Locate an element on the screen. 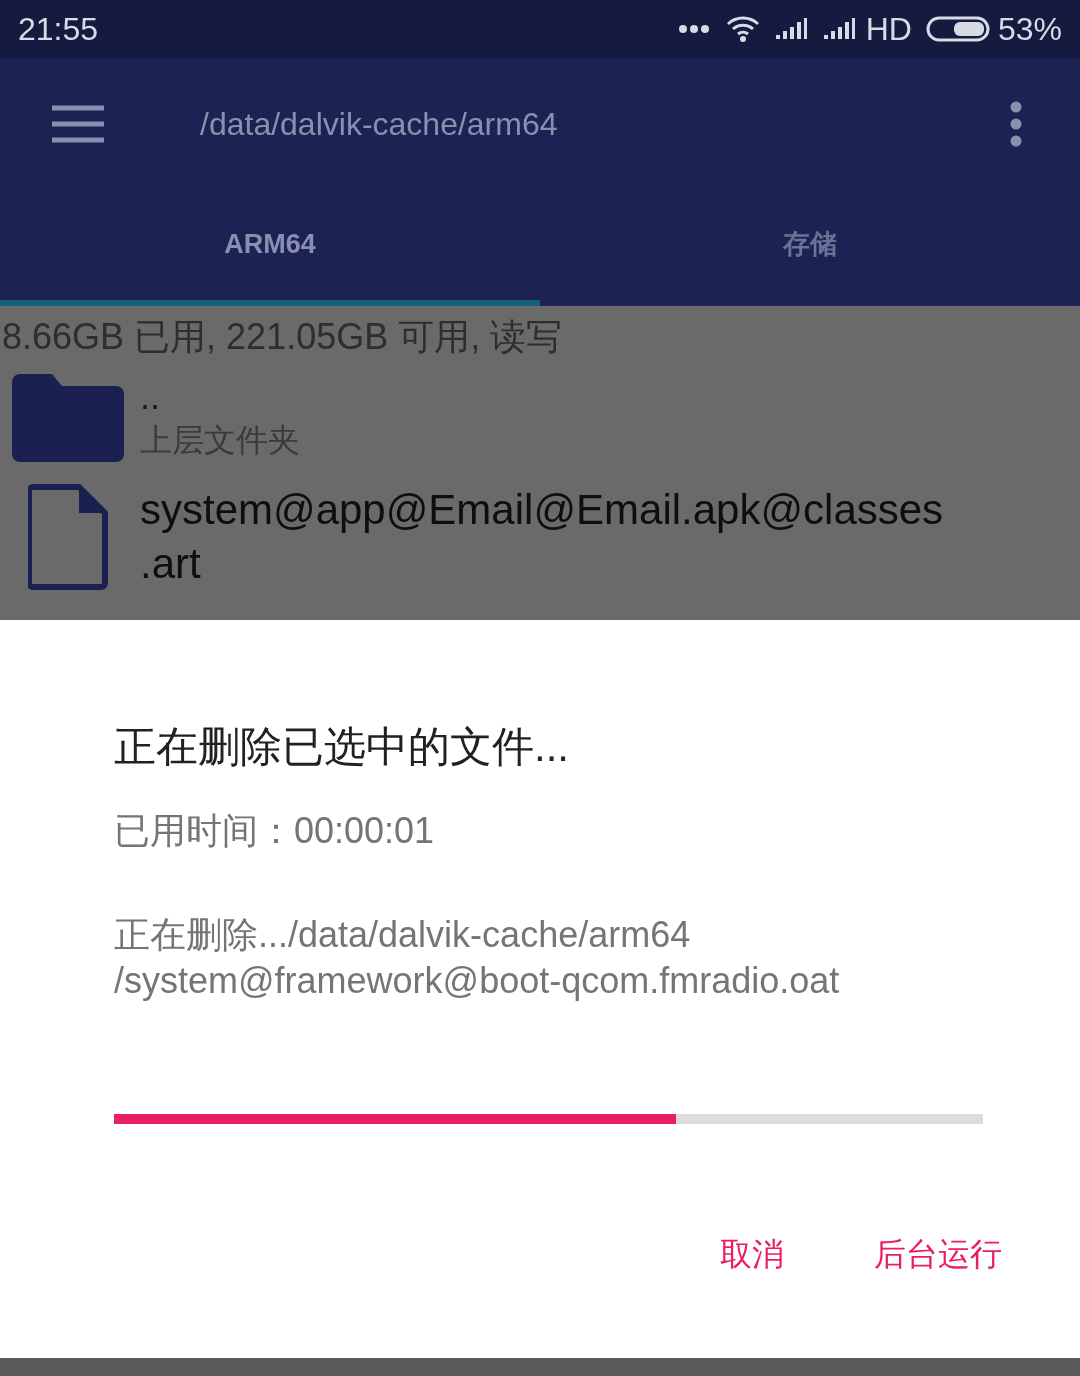  battery-percent: 53% is located at coordinates (1029, 29).